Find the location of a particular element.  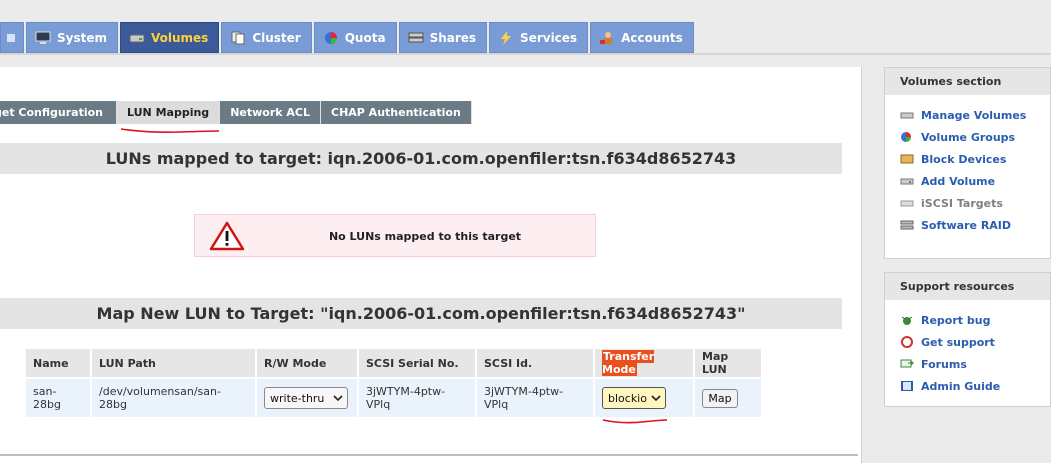

server-icon is located at coordinates (416, 37).